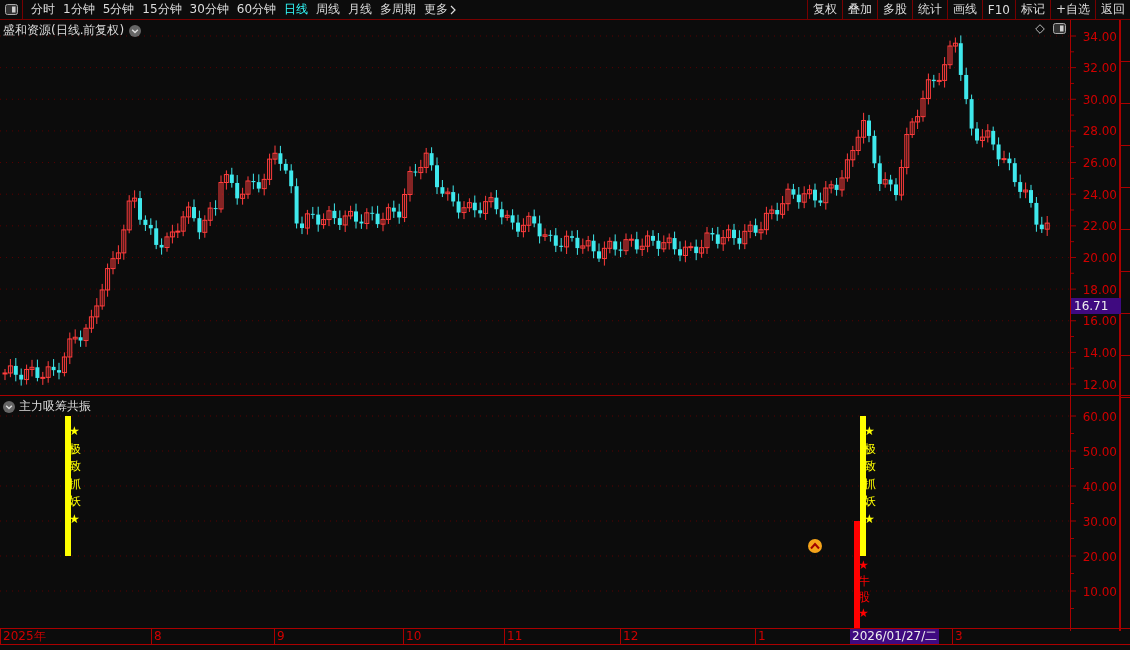  Describe the element at coordinates (1099, 226) in the screenshot. I see `axis-label: 22.00` at that location.